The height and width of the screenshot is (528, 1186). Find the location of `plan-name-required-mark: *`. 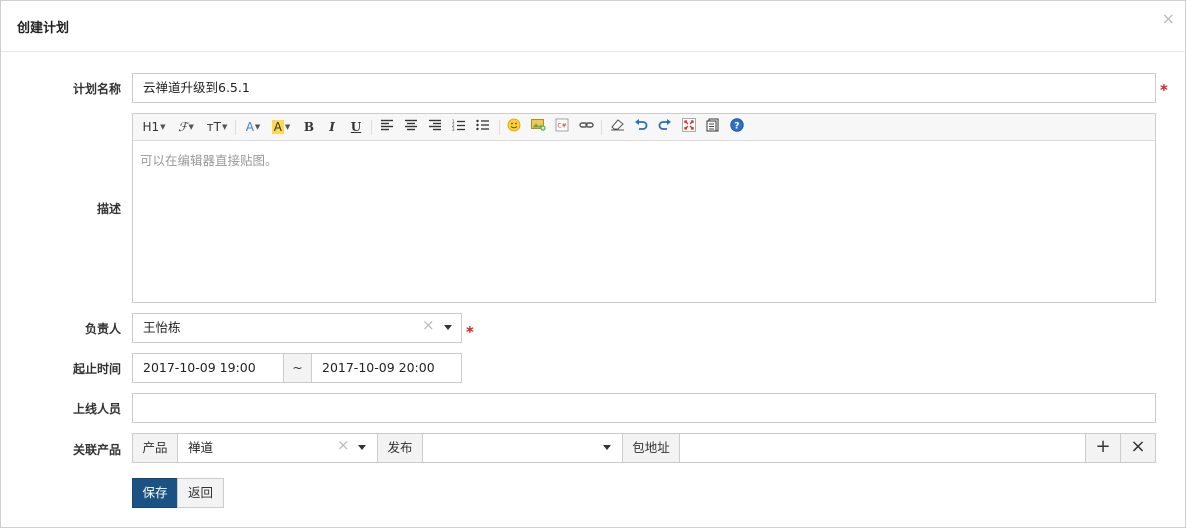

plan-name-required-mark: * is located at coordinates (1164, 90).